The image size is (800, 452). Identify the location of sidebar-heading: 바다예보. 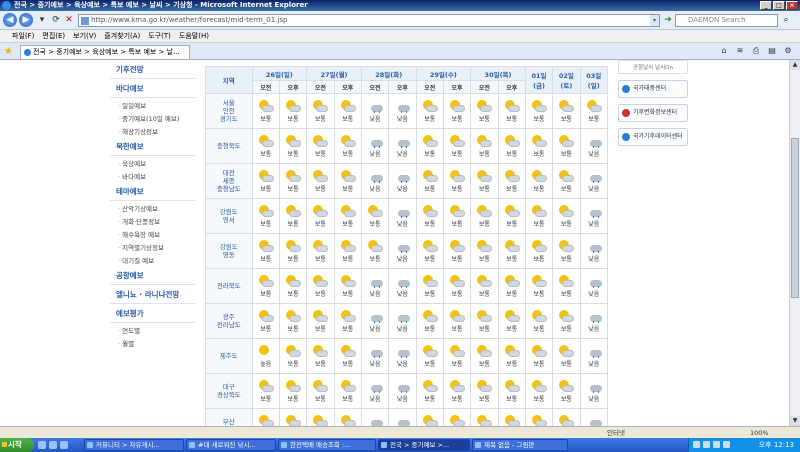
(152, 88).